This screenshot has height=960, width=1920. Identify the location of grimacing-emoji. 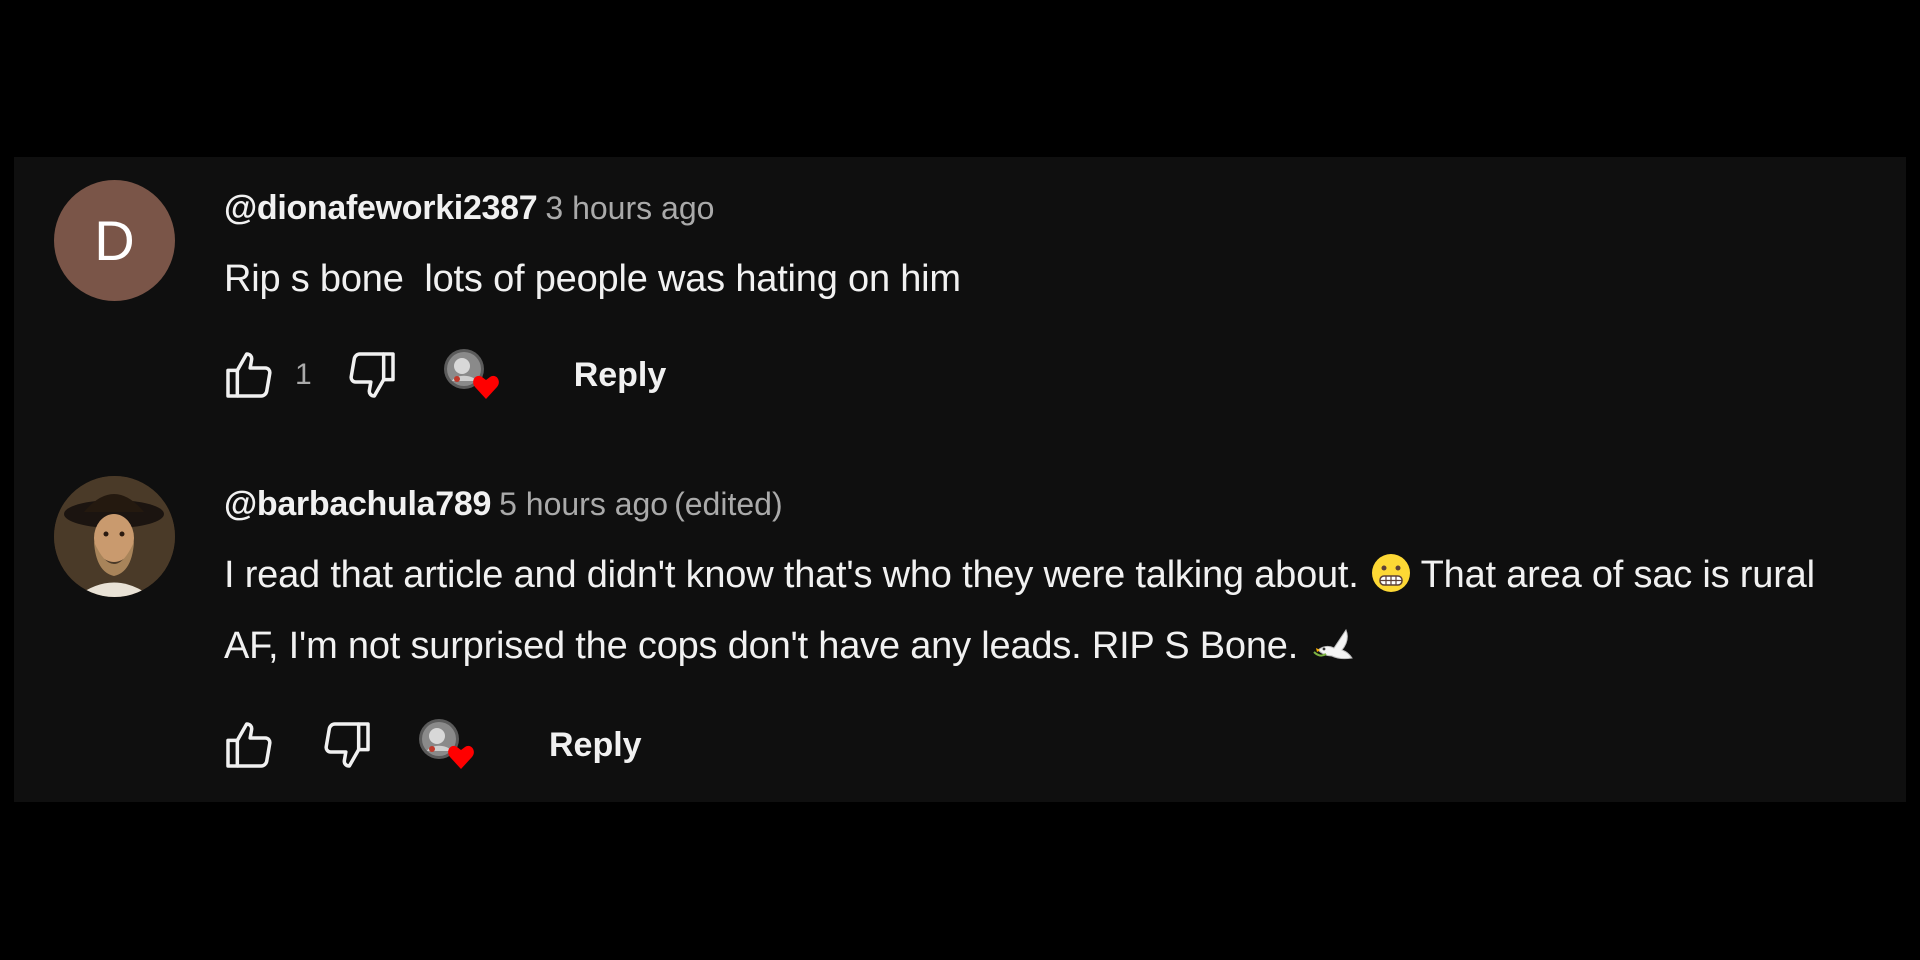
(1391, 581).